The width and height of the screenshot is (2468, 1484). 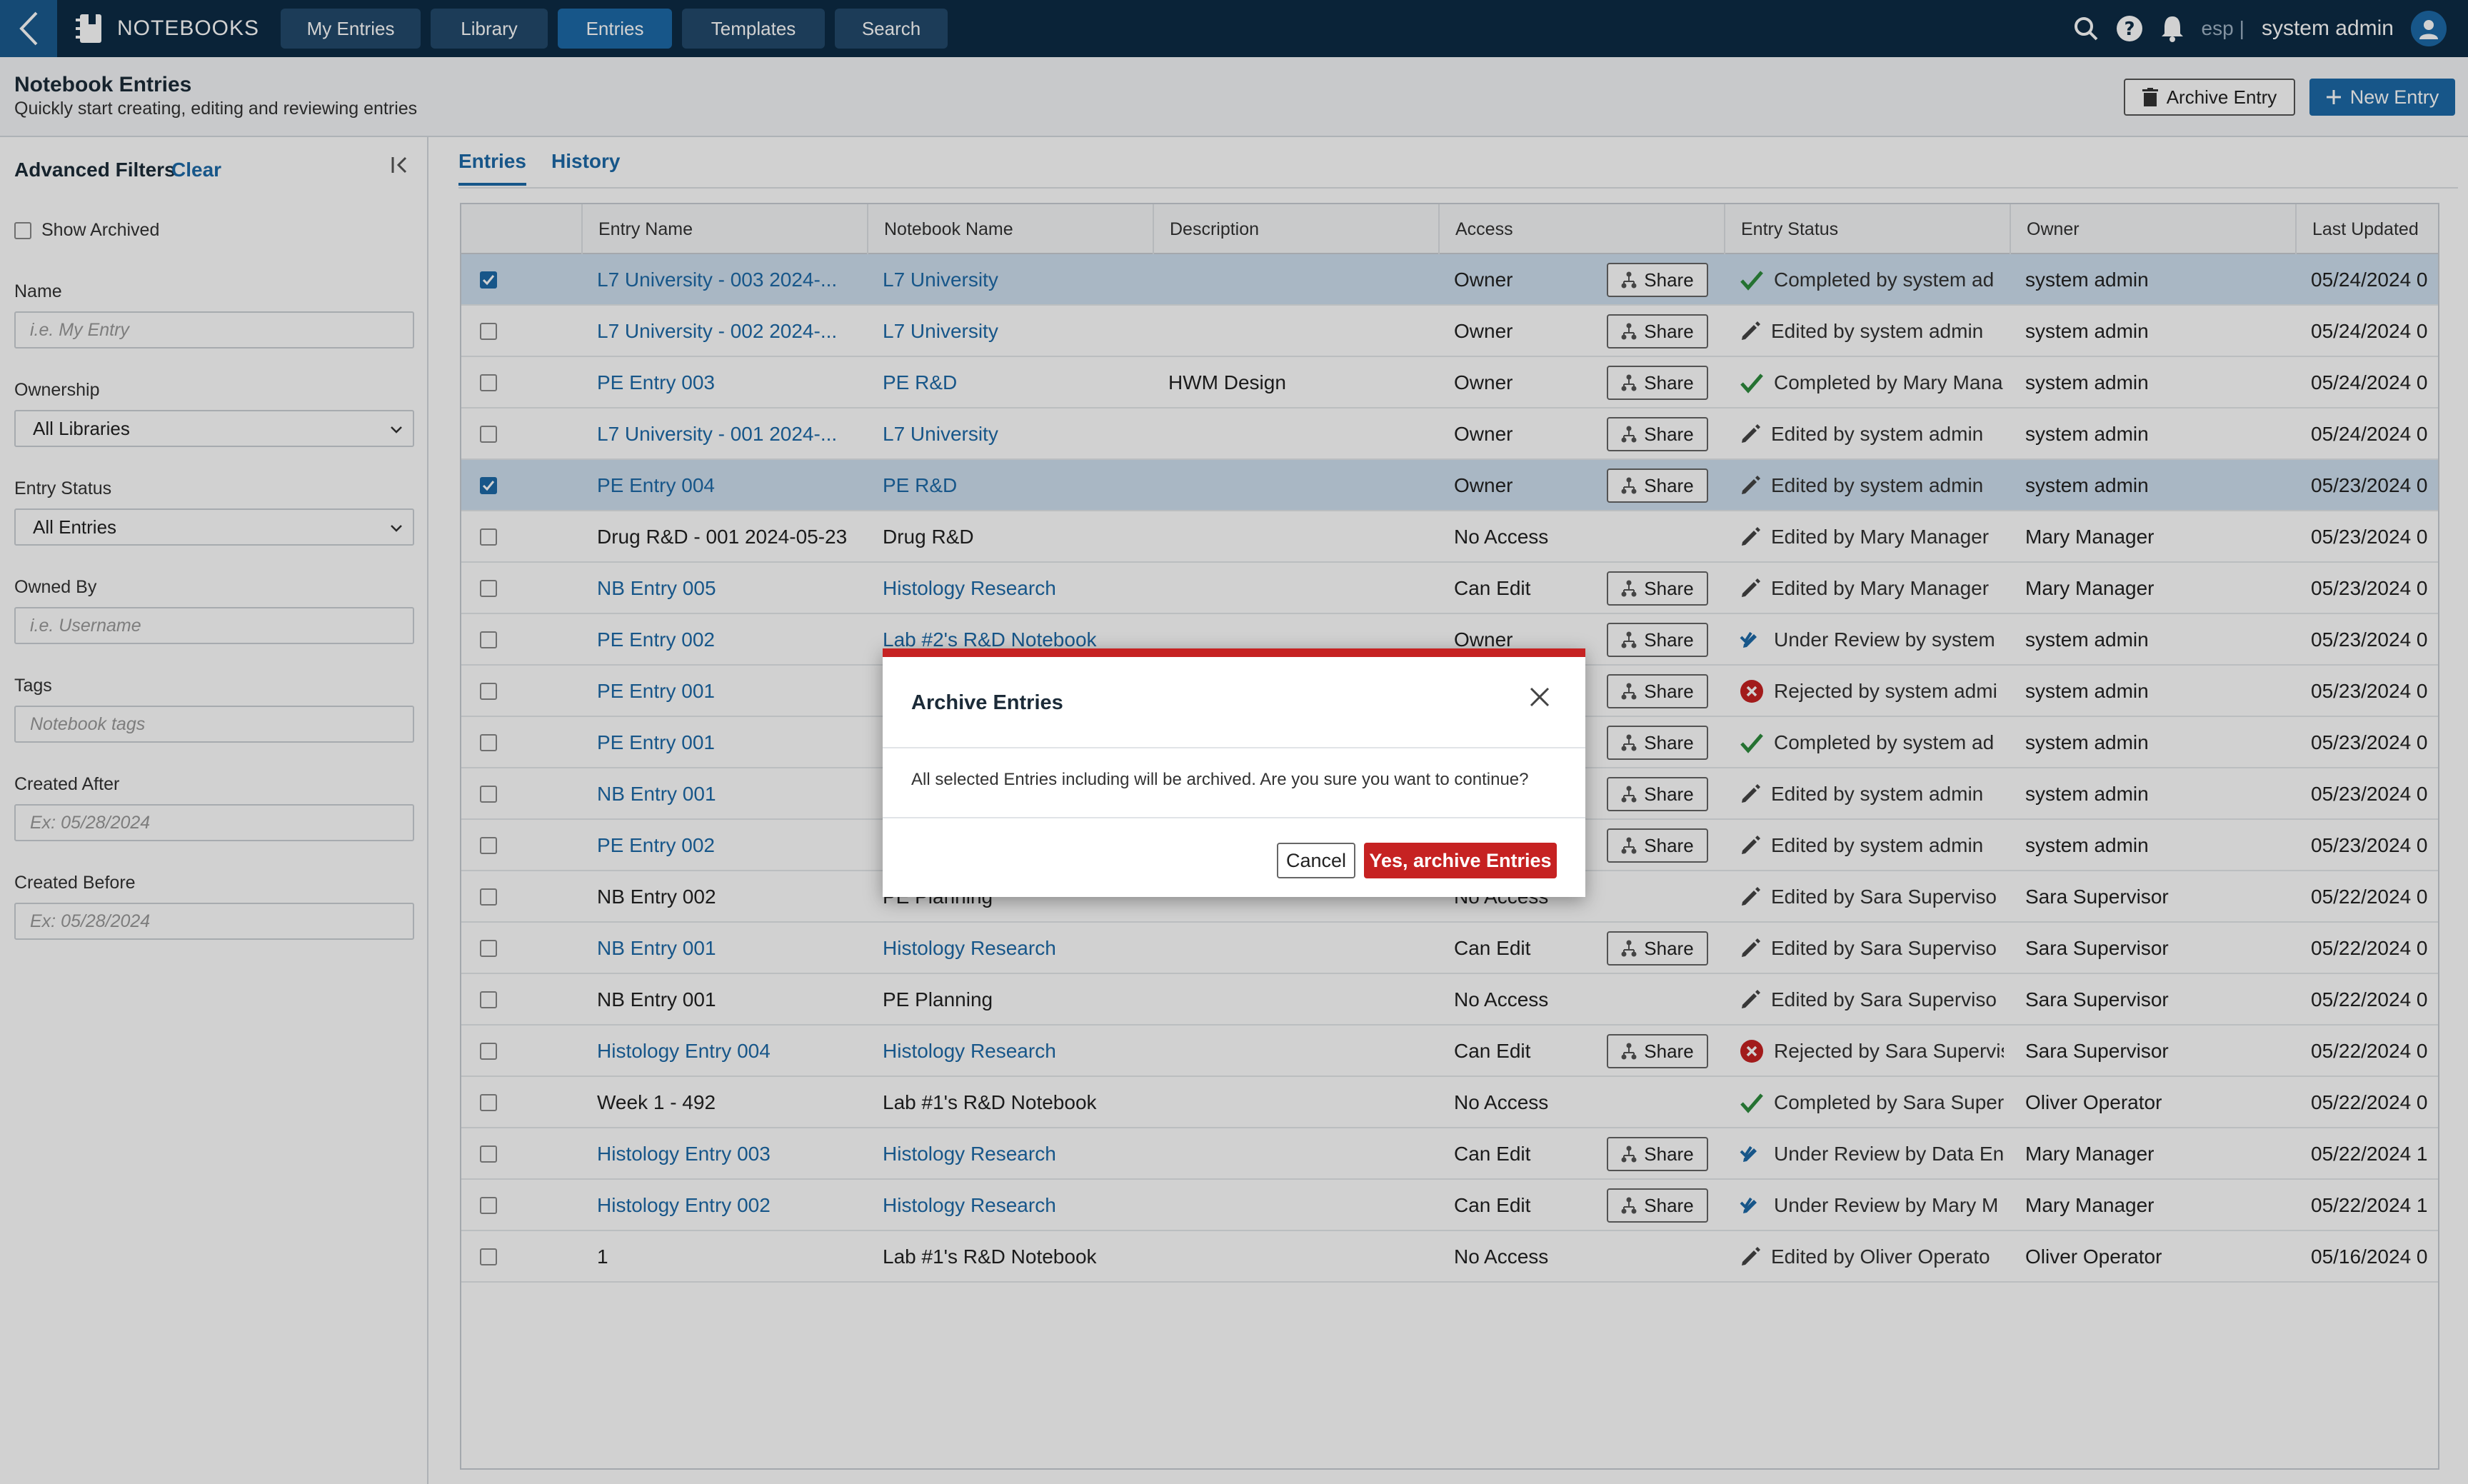 I want to click on dialog-title: Archive Entries, so click(x=987, y=702).